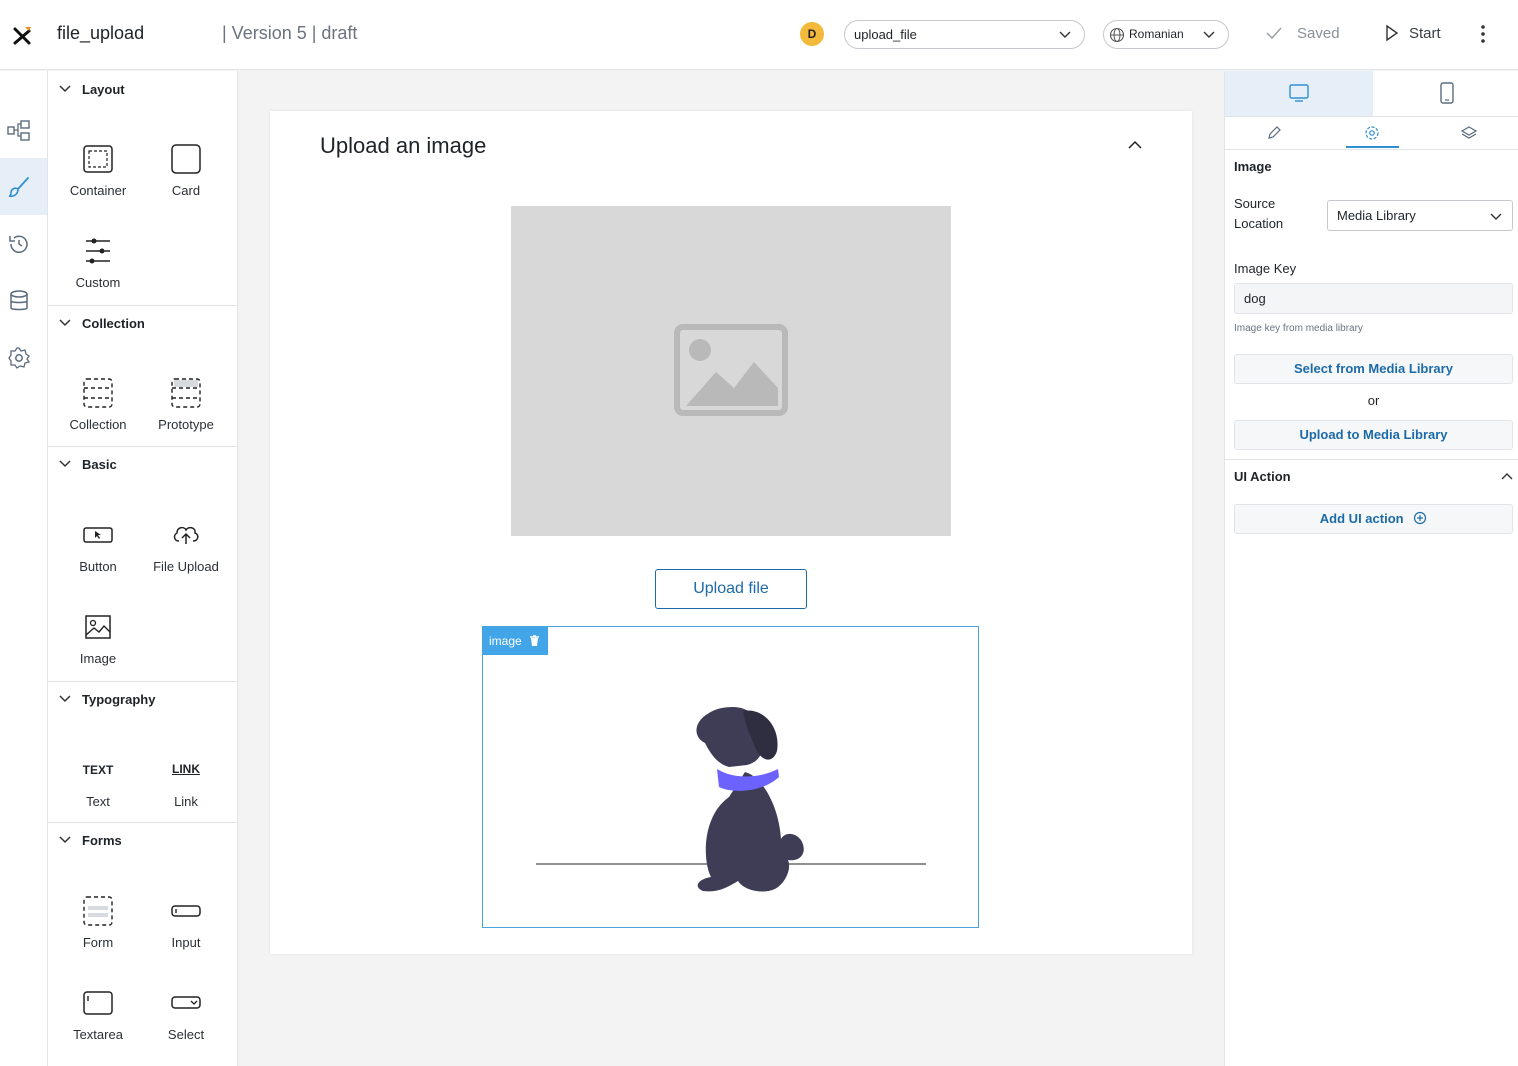 This screenshot has height=1066, width=1518. Describe the element at coordinates (1373, 298) in the screenshot. I see `image-key-input: dog` at that location.